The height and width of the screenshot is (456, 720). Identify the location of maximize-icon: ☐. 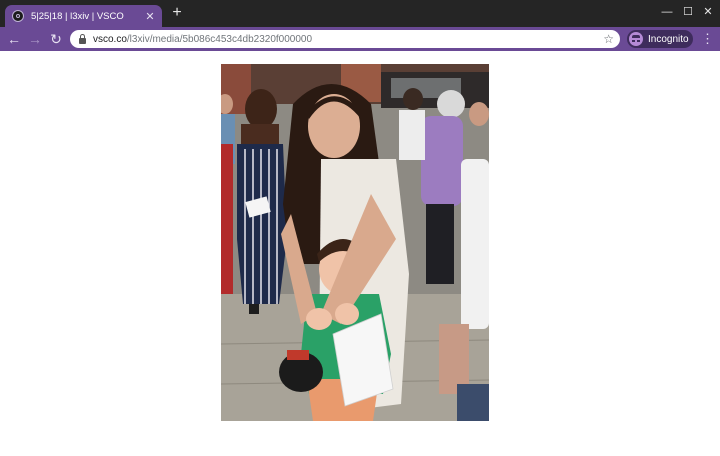
(688, 12).